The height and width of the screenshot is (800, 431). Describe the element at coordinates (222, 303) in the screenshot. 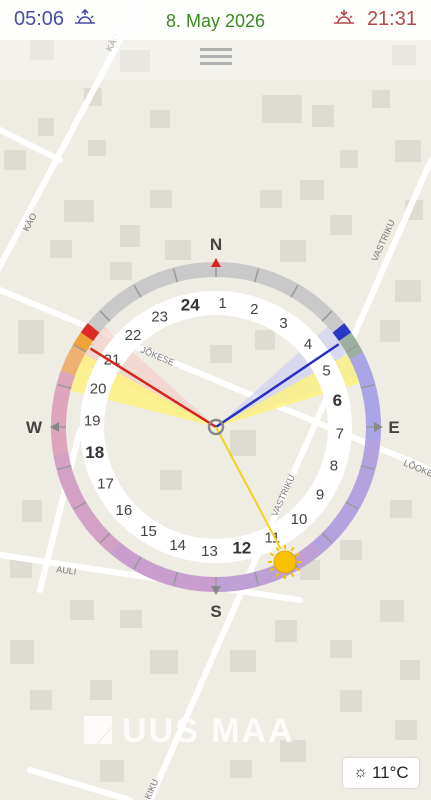

I see `hour-label: 1` at that location.